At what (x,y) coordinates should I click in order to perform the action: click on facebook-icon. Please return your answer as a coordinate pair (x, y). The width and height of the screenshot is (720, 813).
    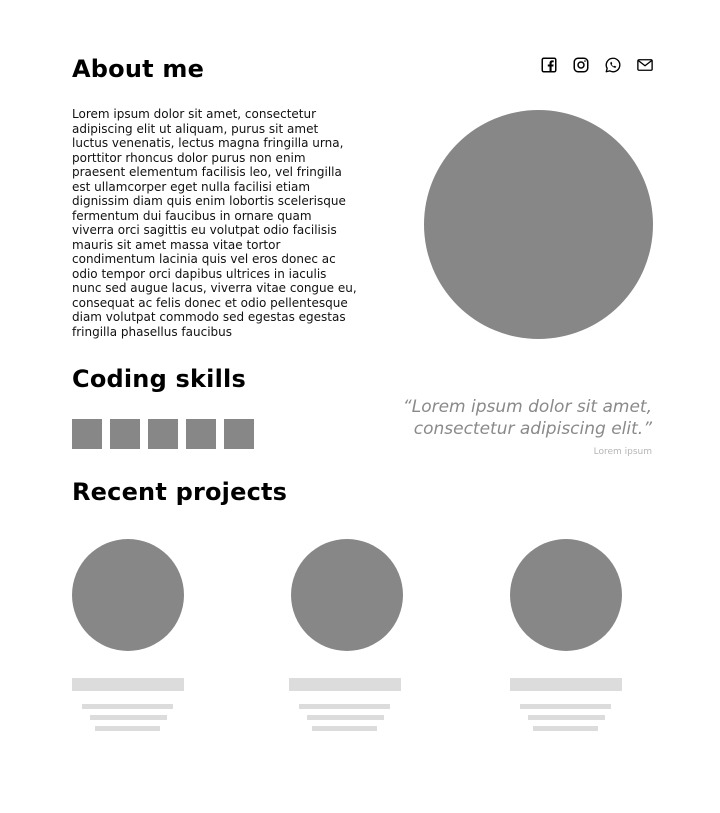
    Looking at the image, I should click on (549, 65).